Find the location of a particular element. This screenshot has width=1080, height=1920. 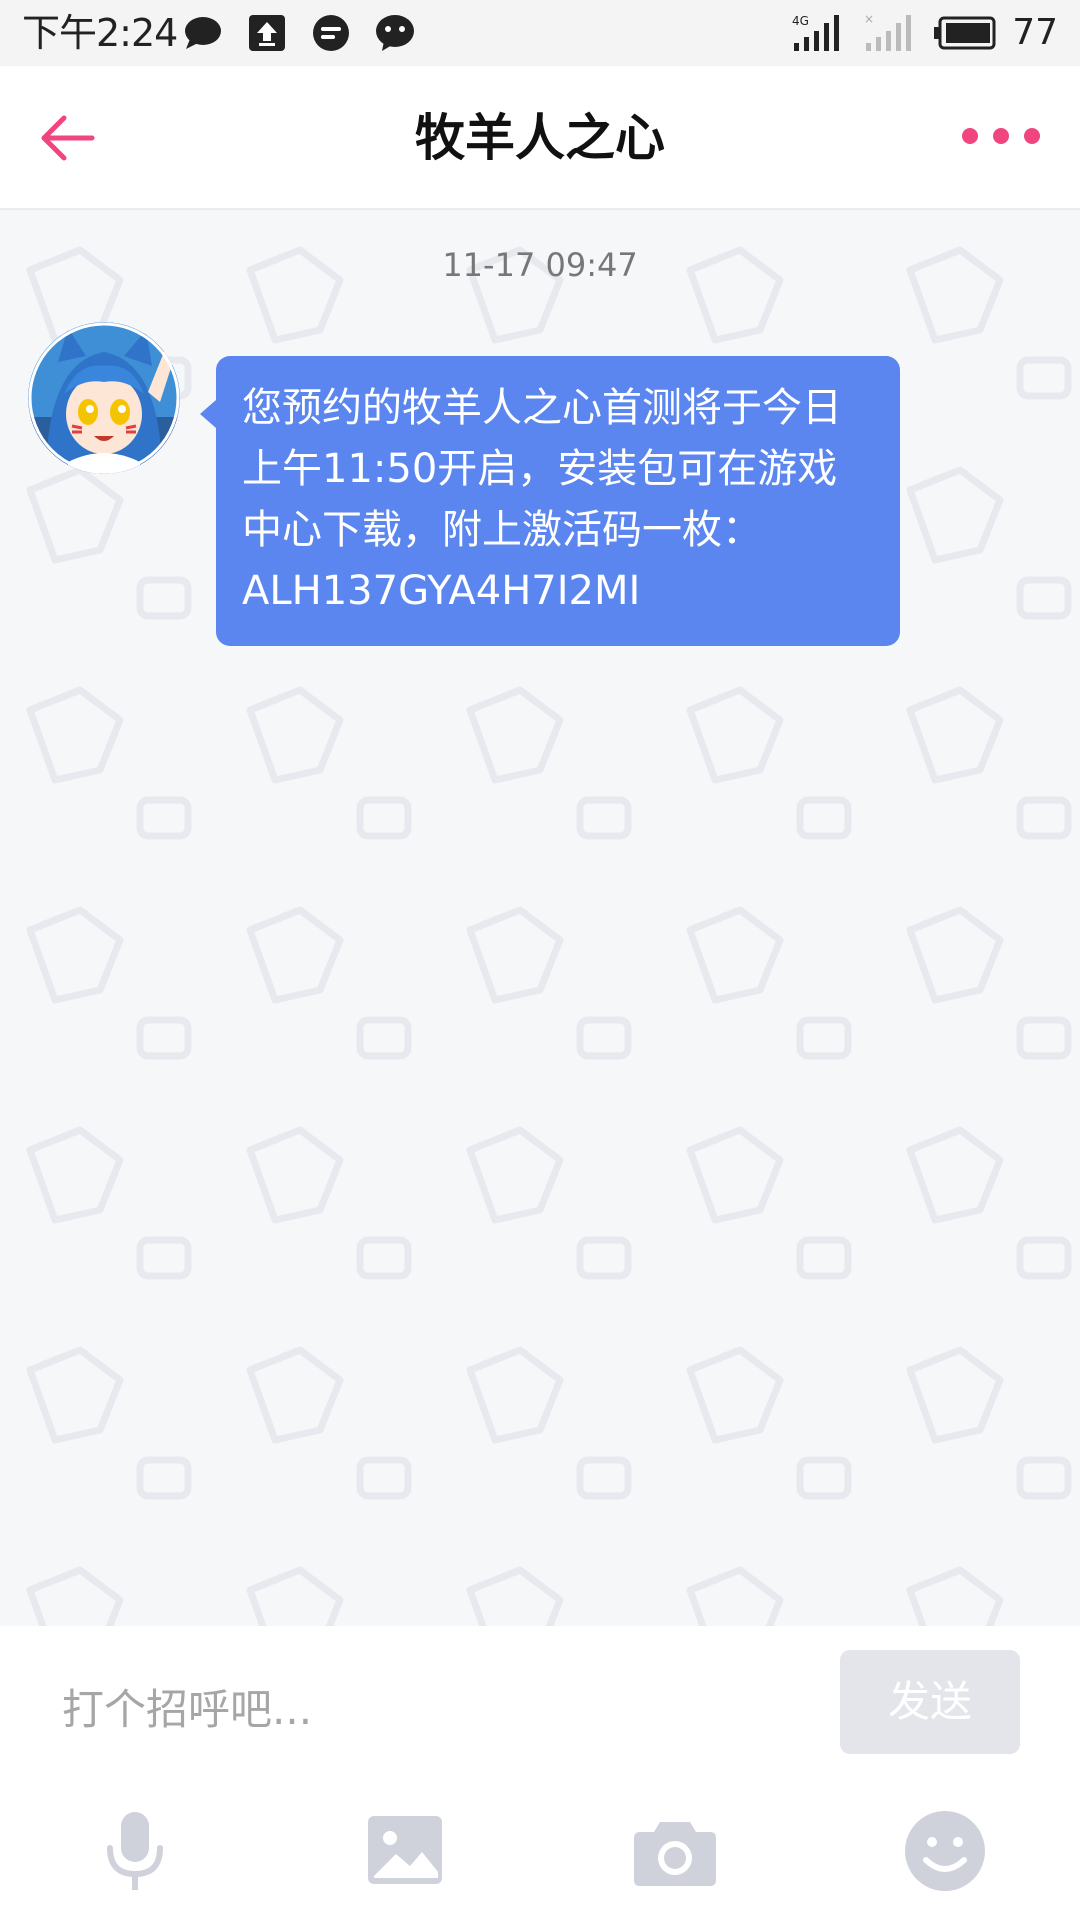

battery-icon is located at coordinates (965, 33).